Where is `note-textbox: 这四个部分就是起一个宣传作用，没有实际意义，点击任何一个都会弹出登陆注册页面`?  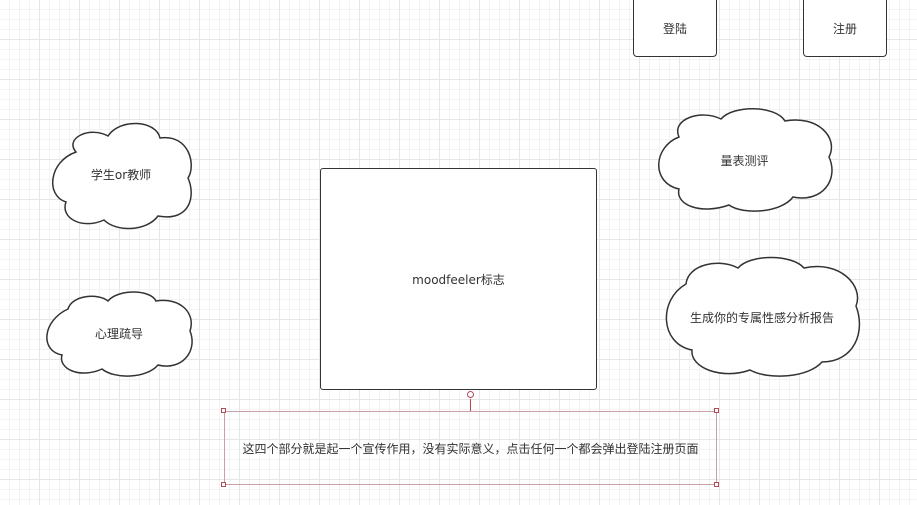
note-textbox: 这四个部分就是起一个宣传作用，没有实际意义，点击任何一个都会弹出登陆注册页面 is located at coordinates (470, 448).